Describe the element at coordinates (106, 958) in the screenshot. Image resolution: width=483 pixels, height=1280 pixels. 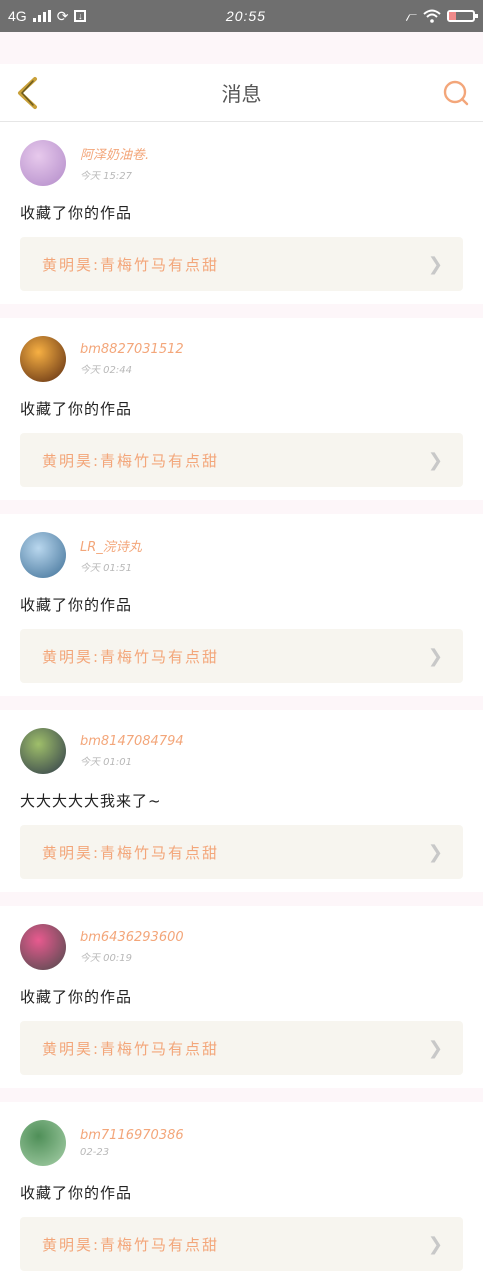
I see `message-time: 今天 00:19` at that location.